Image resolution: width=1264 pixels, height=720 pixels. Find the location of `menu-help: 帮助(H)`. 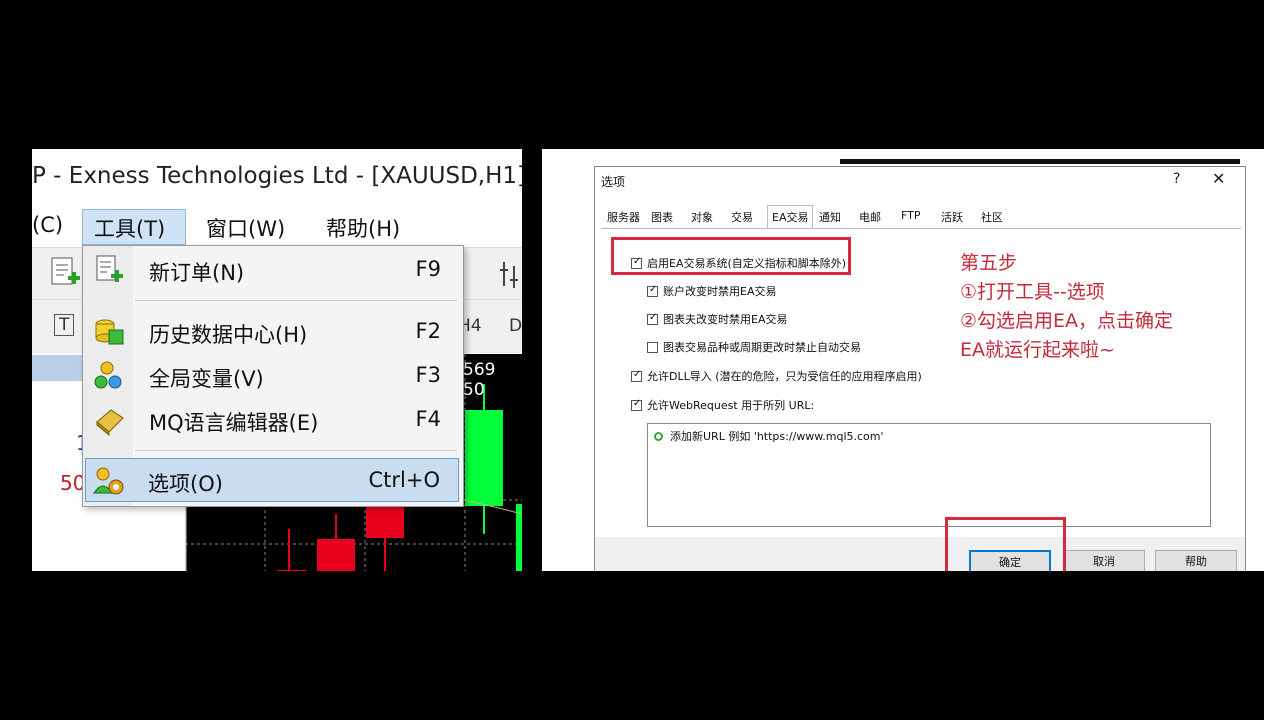

menu-help: 帮助(H) is located at coordinates (363, 228).